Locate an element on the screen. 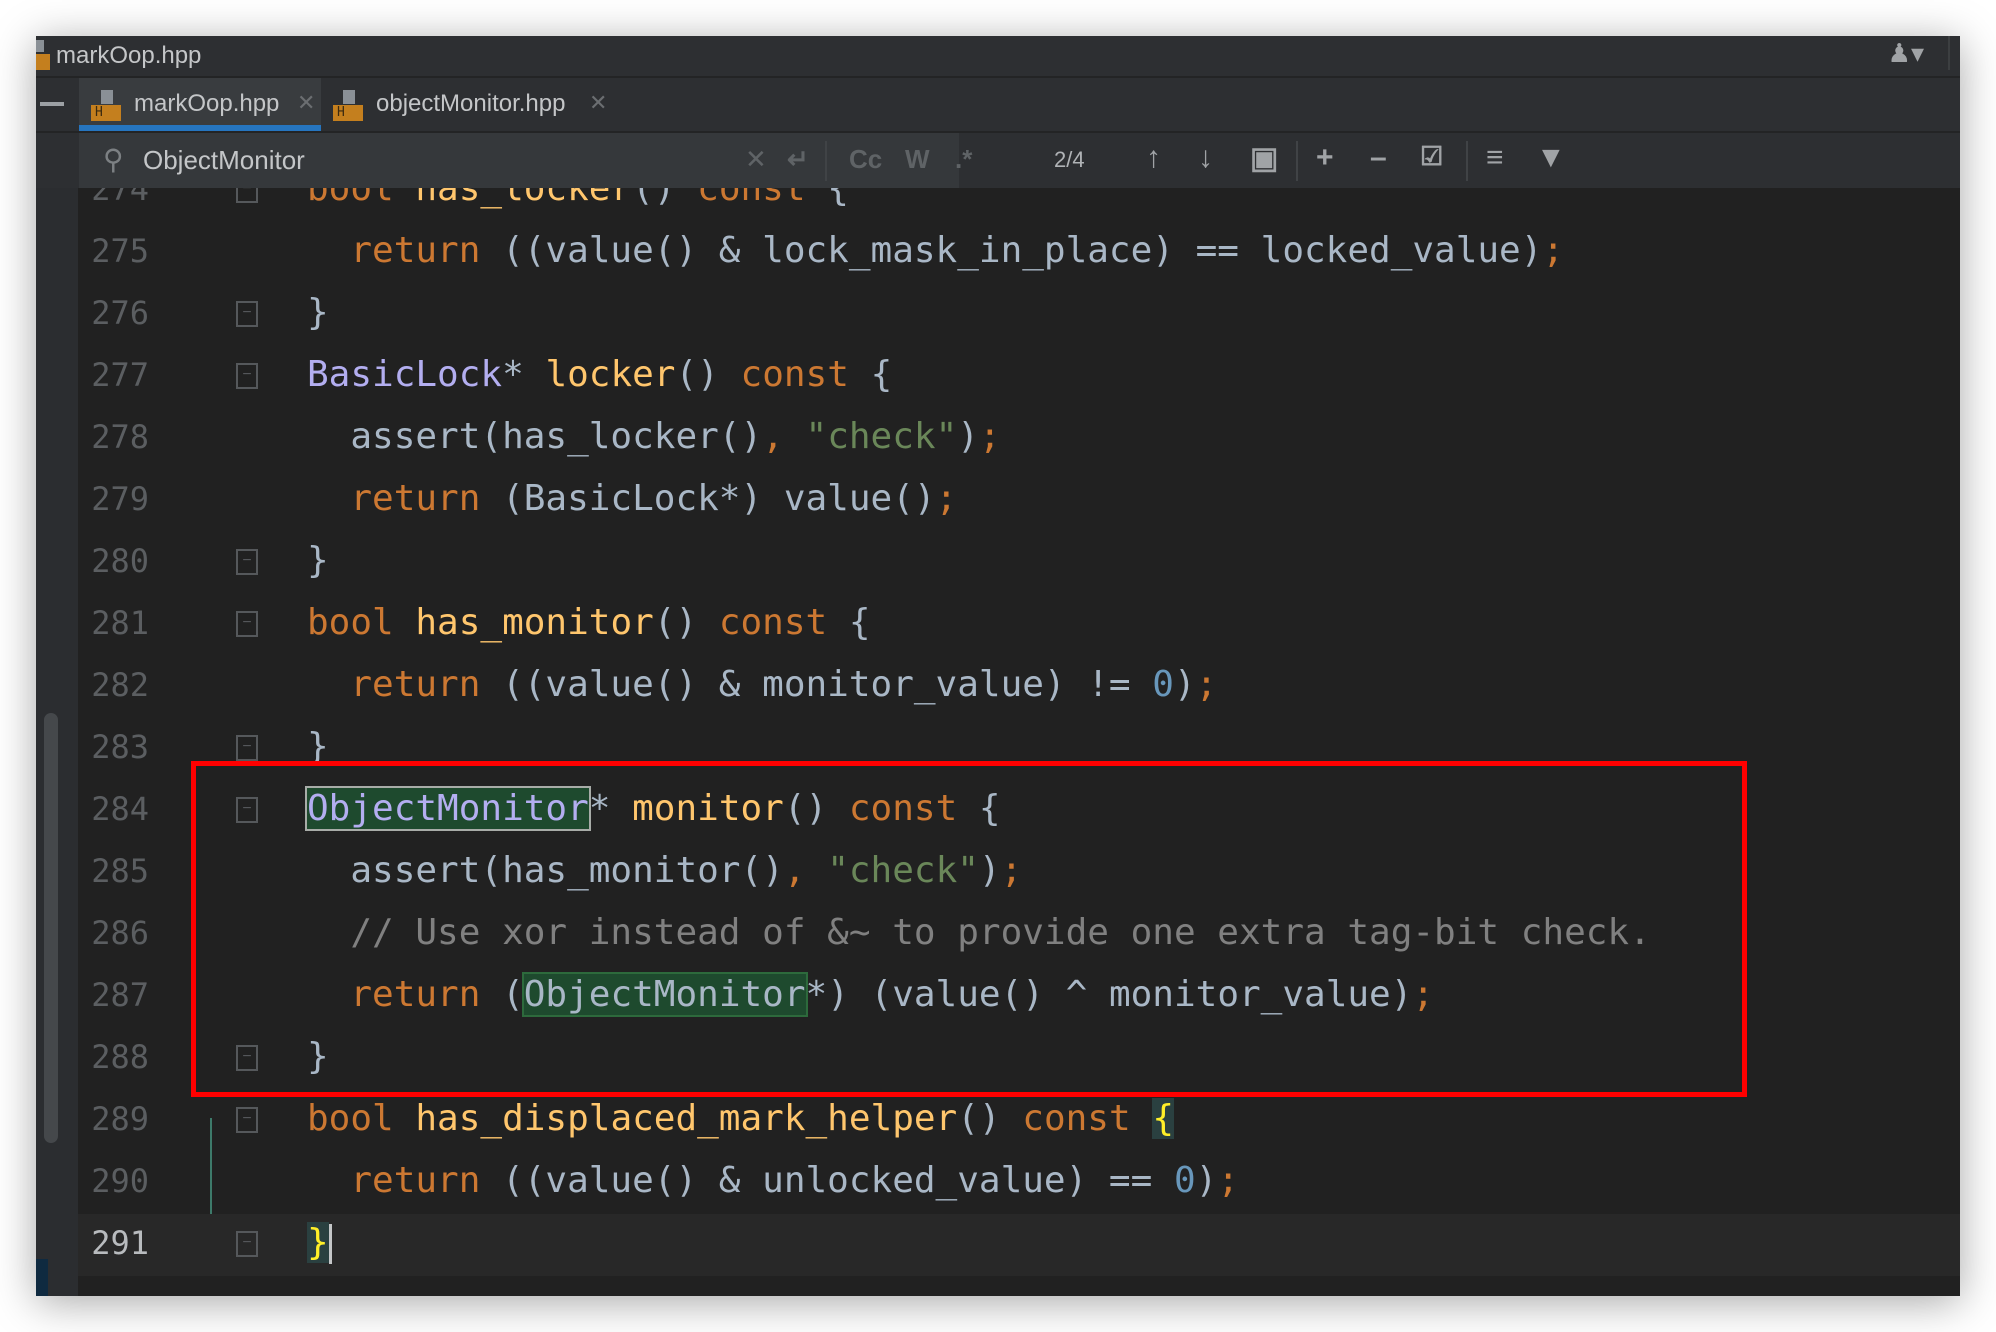 This screenshot has width=1996, height=1332. code-text: } is located at coordinates (318, 312).